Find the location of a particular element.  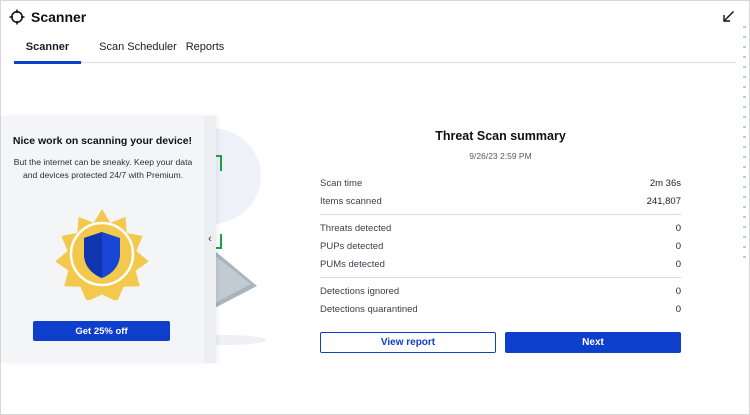

summary-row-pups: PUPs detected 0 is located at coordinates (500, 248).